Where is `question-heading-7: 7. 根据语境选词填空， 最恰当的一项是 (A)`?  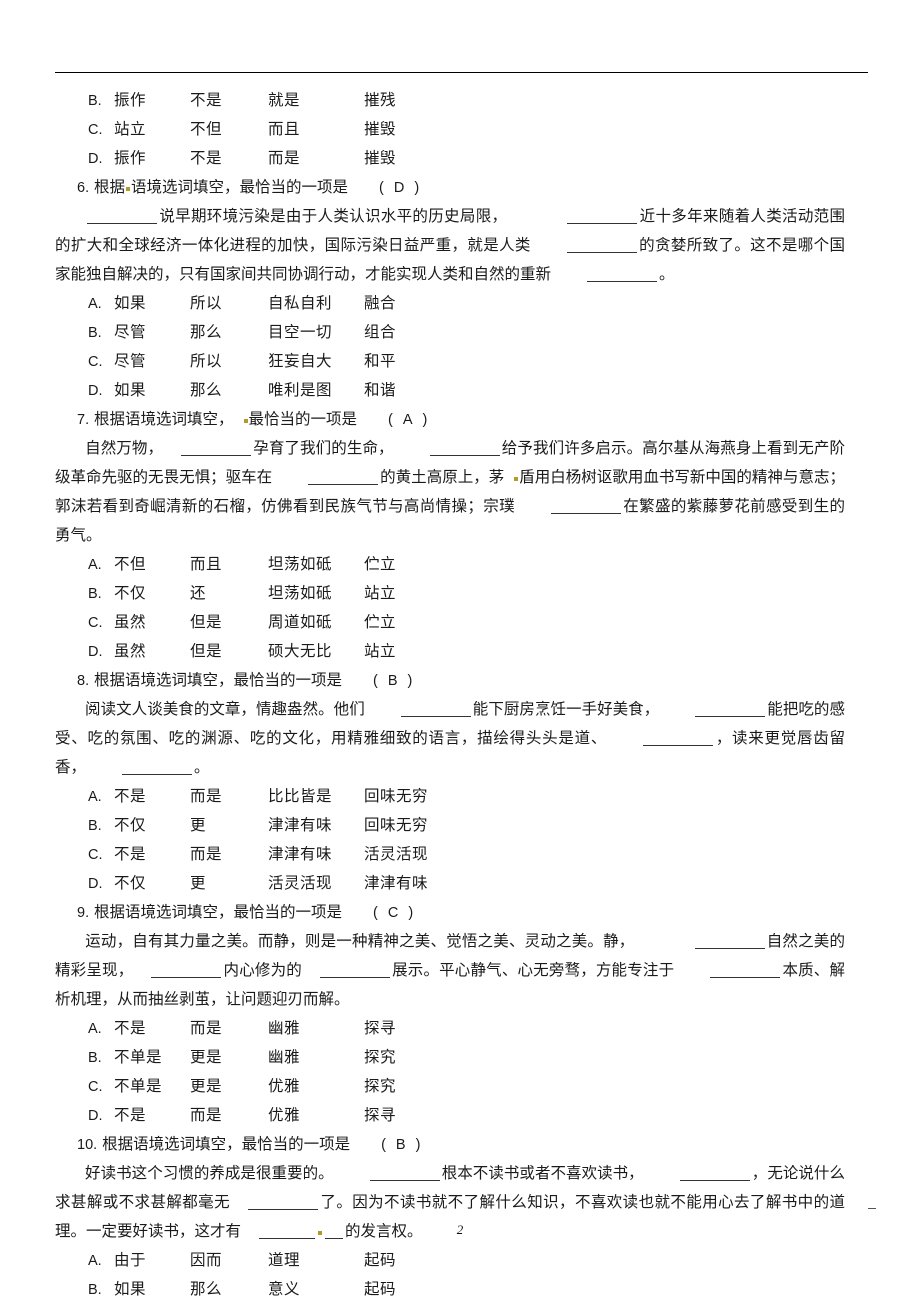 question-heading-7: 7. 根据语境选词填空， 最恰当的一项是 (A) is located at coordinates (460, 419).